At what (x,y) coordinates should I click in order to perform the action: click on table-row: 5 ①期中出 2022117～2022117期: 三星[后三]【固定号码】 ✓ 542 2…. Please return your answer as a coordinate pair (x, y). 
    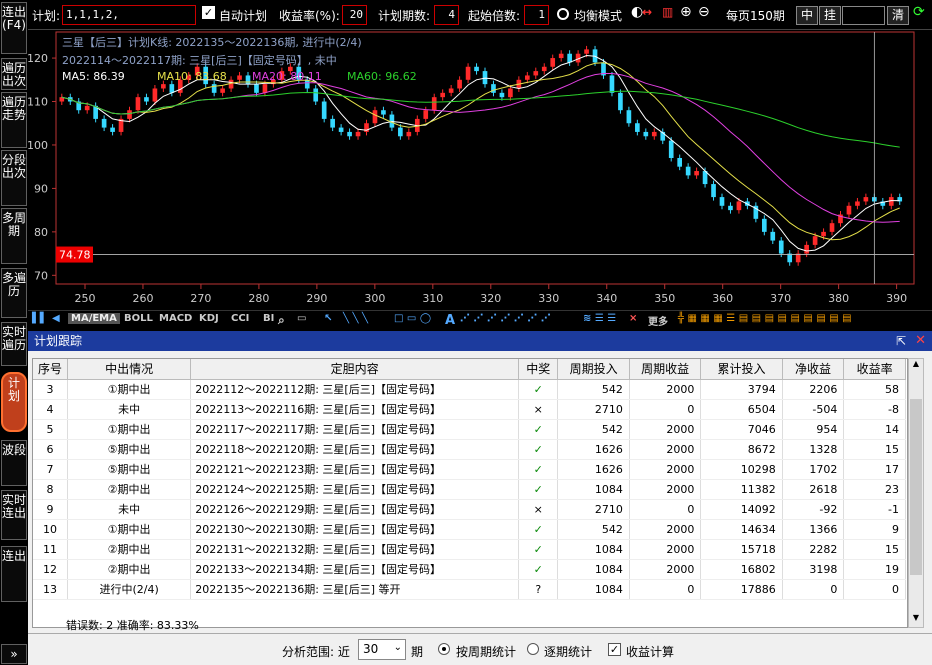
    Looking at the image, I should click on (469, 429).